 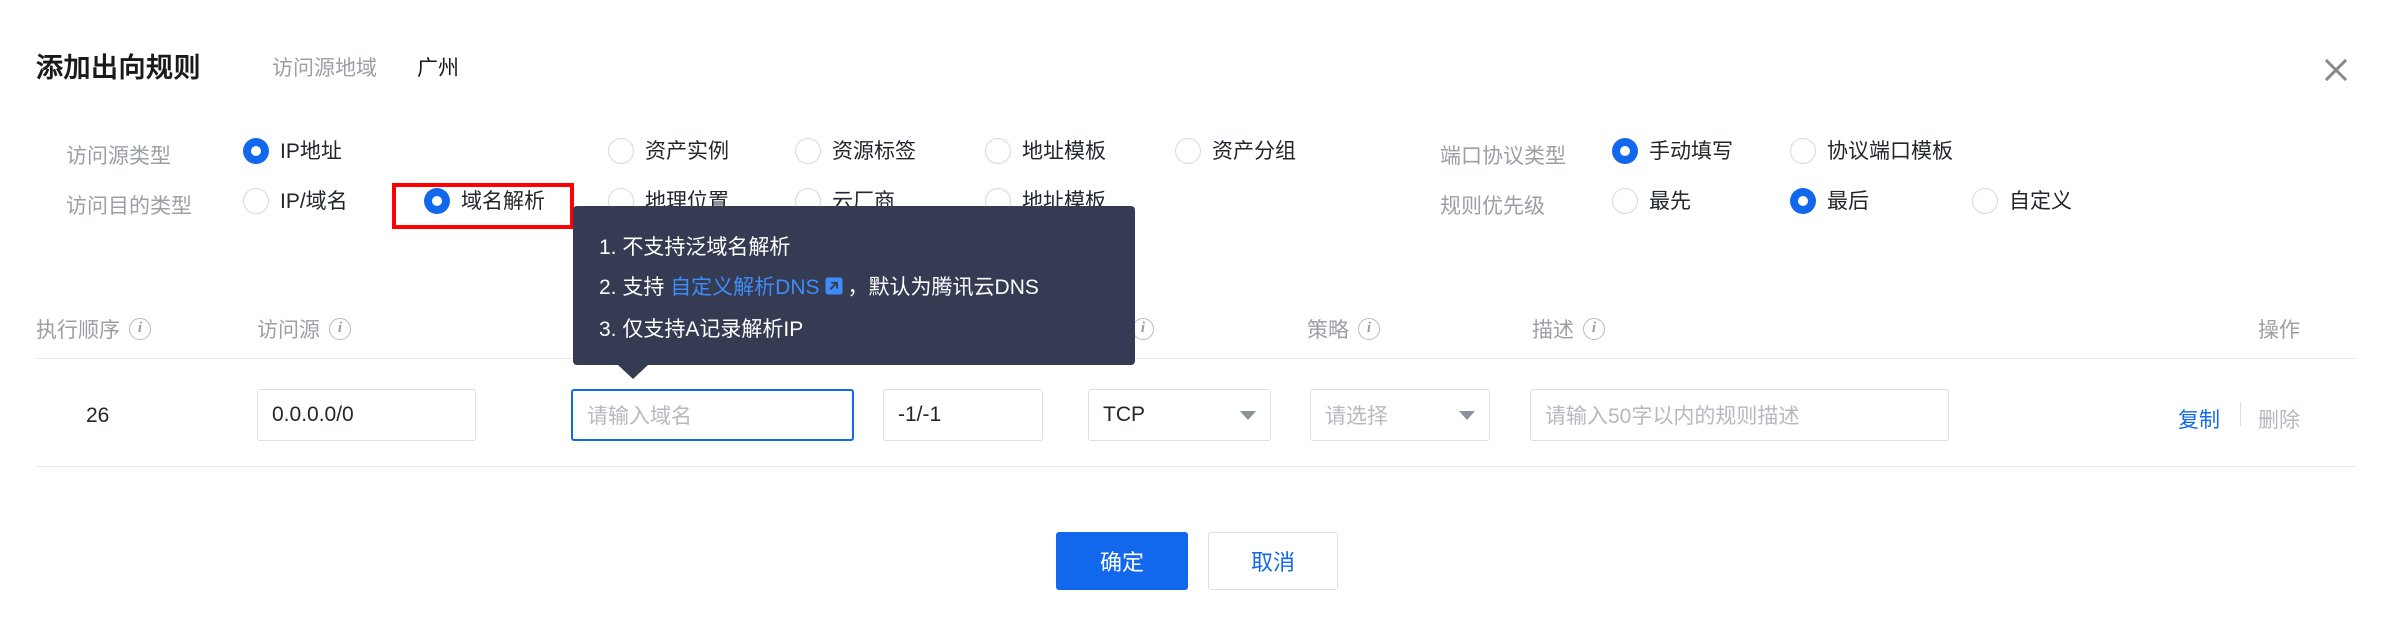 I want to click on port-input-value: -1/-1, so click(x=920, y=414).